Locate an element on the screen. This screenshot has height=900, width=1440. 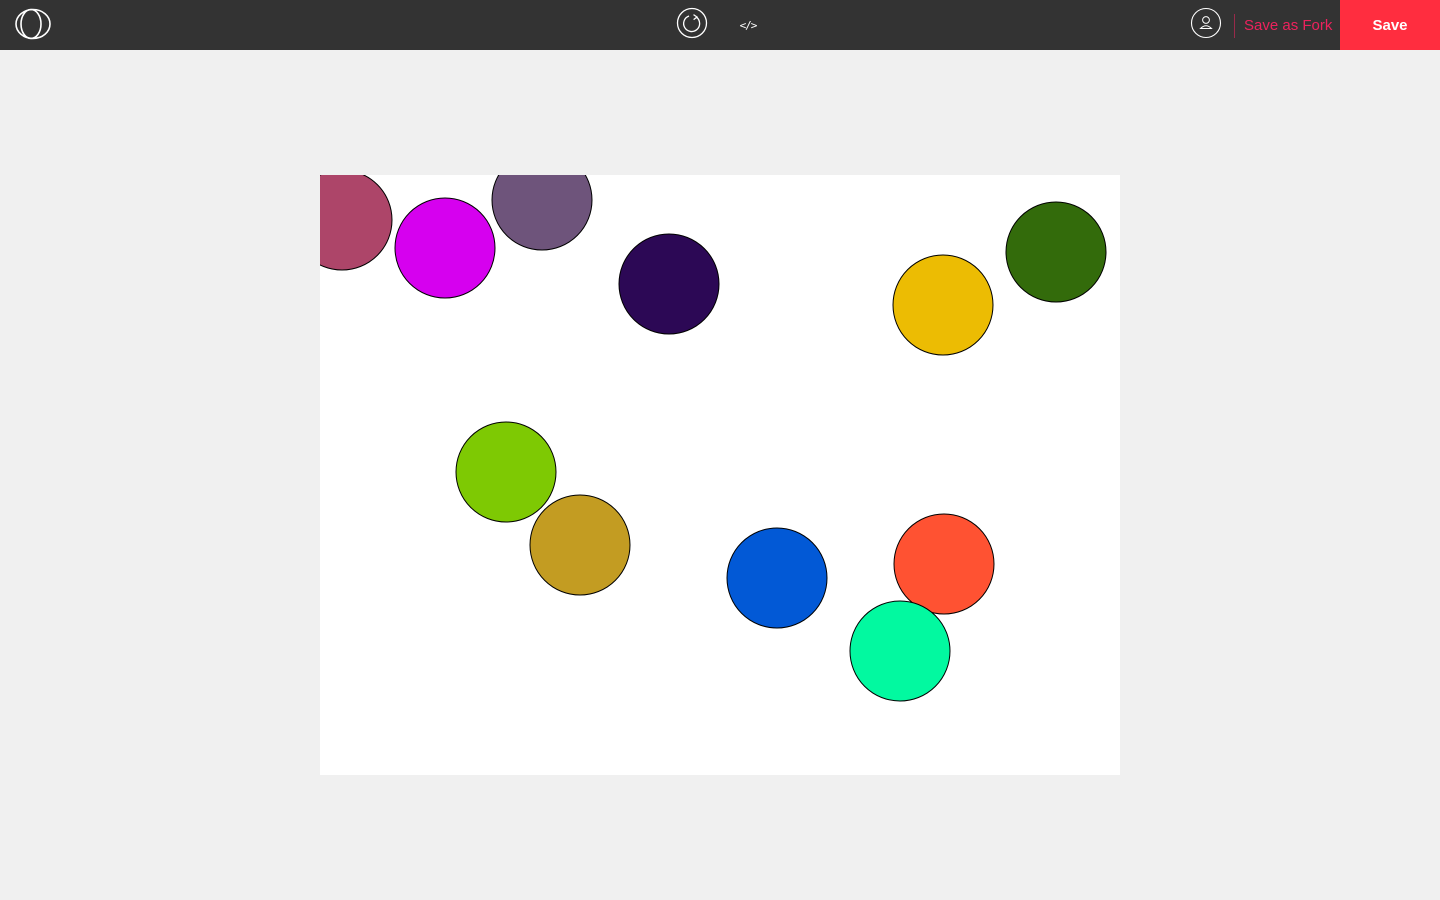
save-button: Save is located at coordinates (1390, 25).